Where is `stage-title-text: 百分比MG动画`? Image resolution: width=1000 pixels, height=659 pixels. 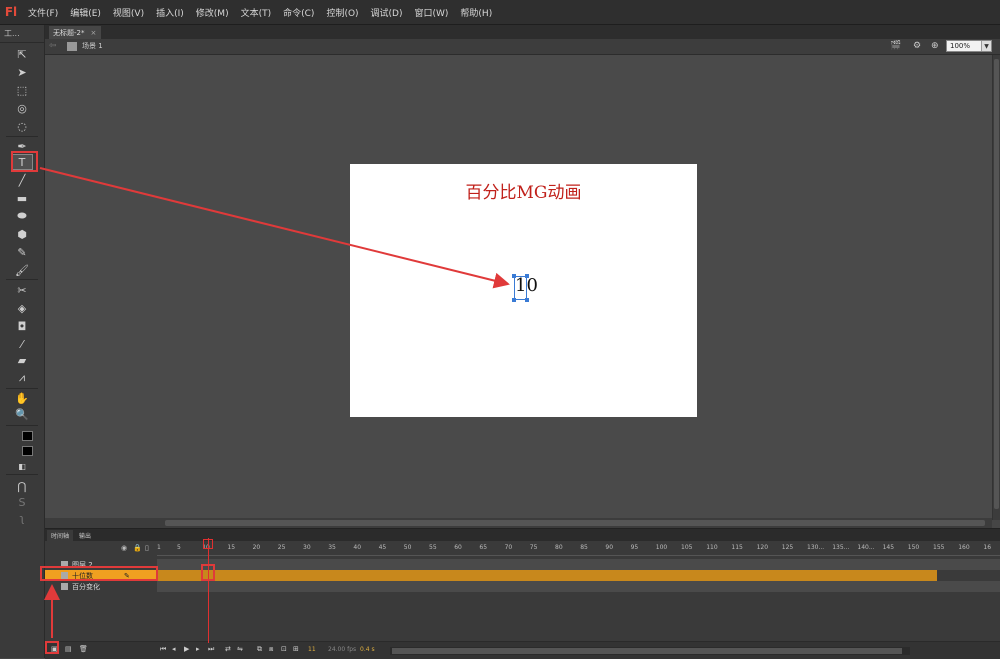 stage-title-text: 百分比MG动画 is located at coordinates (523, 190).